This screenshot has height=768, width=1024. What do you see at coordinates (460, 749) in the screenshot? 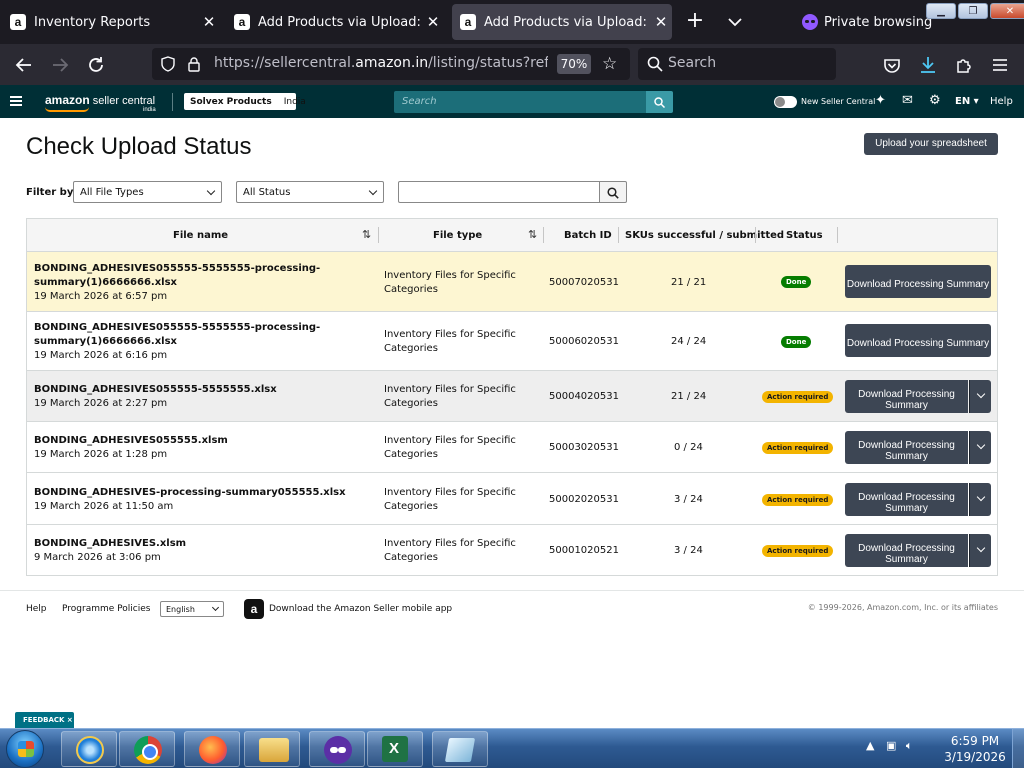
I see `taskbar-notepad` at bounding box center [460, 749].